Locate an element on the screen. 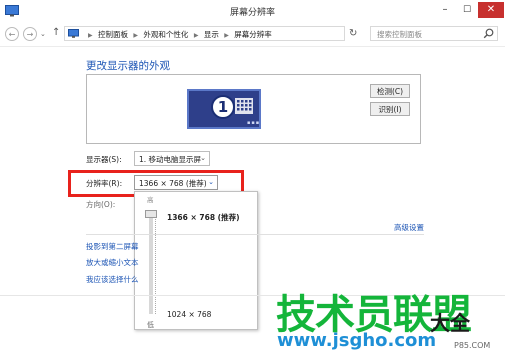 The height and width of the screenshot is (359, 505). breadcrumb: ▶ 控制面板 ▶ 外观和个性化 ▶ 显示 ▶ 屏幕分辨率 is located at coordinates (178, 34).